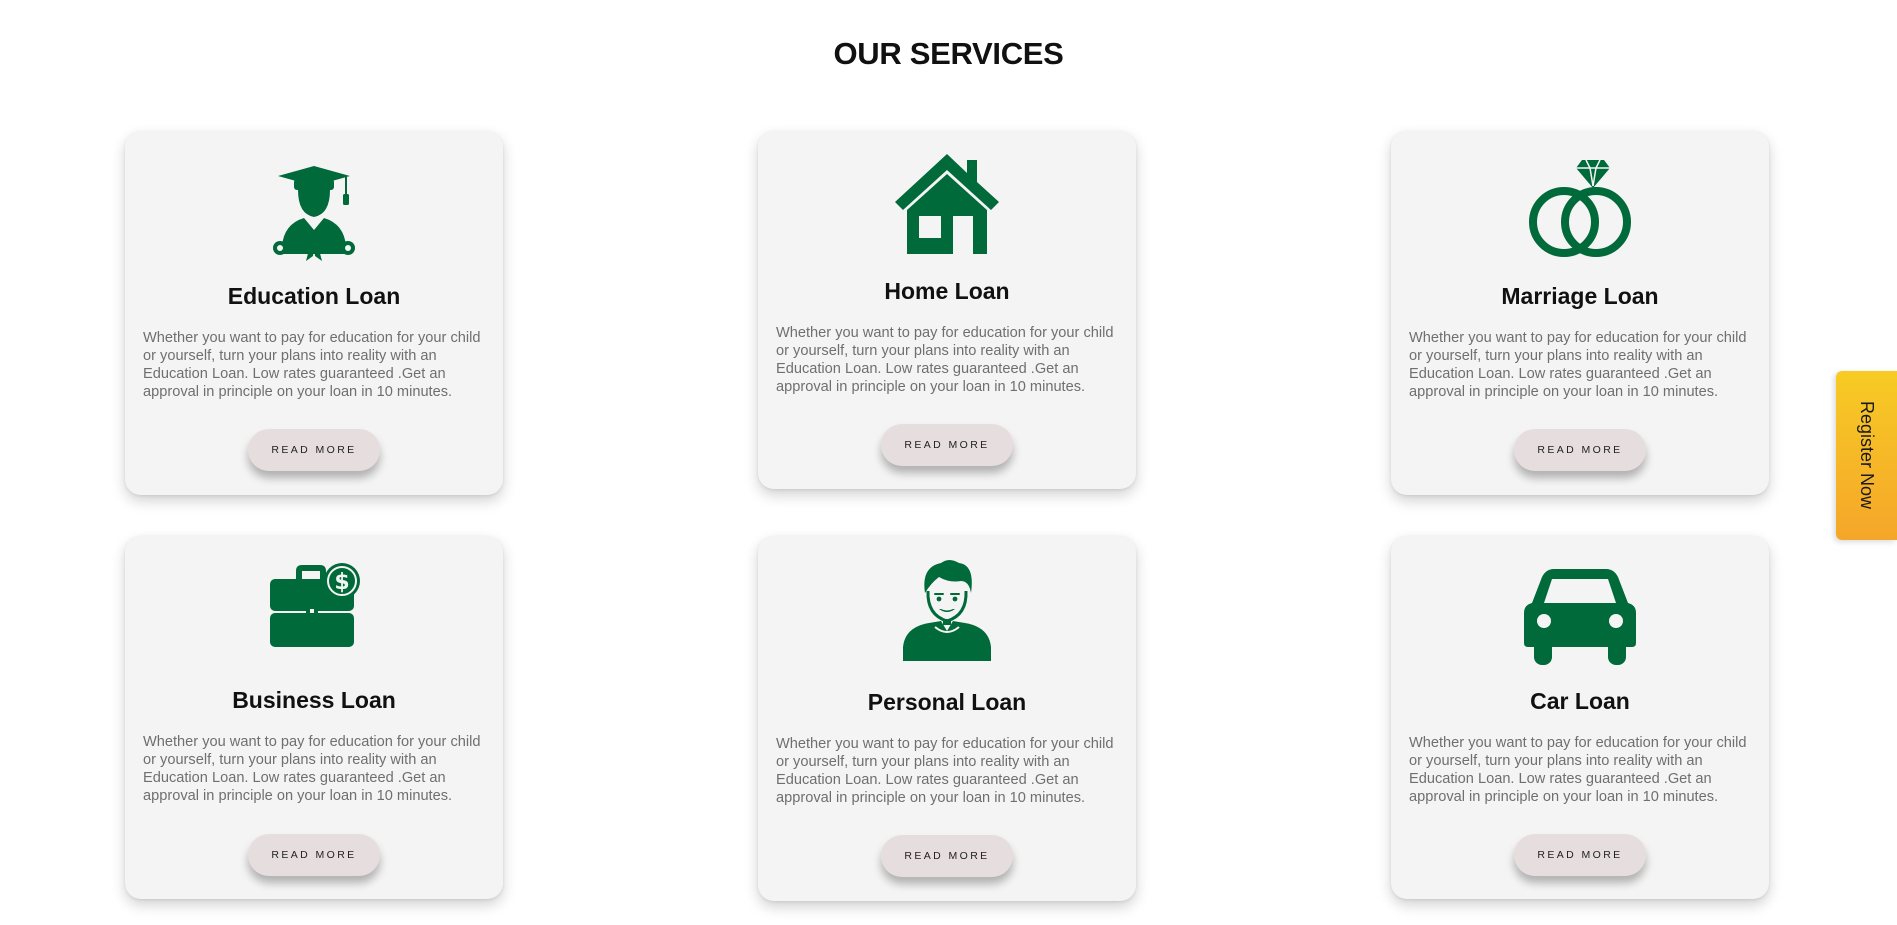 The image size is (1897, 925). Describe the element at coordinates (314, 700) in the screenshot. I see `card-title: Business Loan` at that location.